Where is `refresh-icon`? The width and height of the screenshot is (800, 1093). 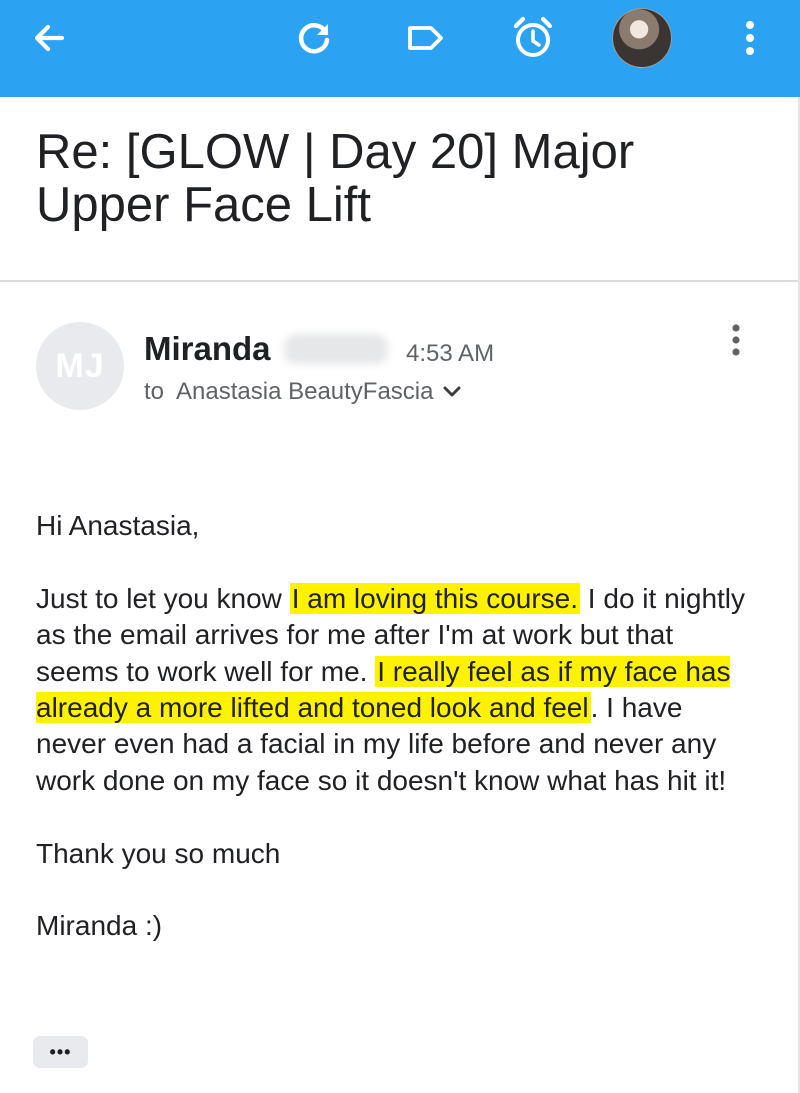
refresh-icon is located at coordinates (314, 38).